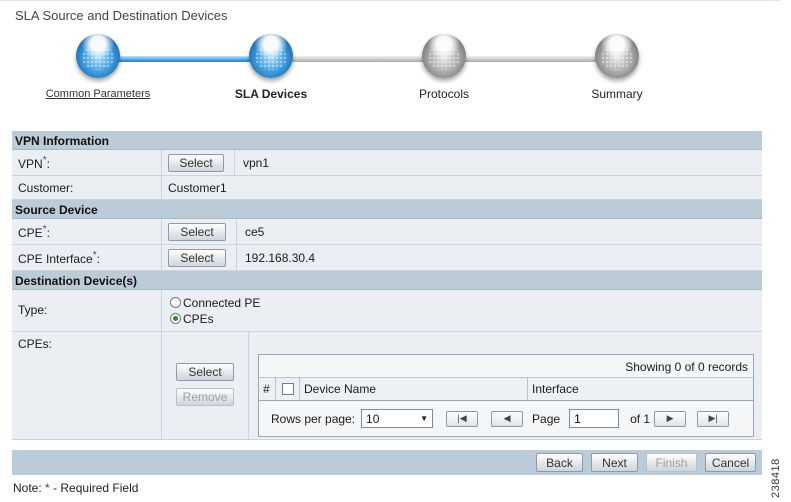 The height and width of the screenshot is (502, 791). What do you see at coordinates (313, 418) in the screenshot?
I see `rows-per-page-label: Rows per page:` at bounding box center [313, 418].